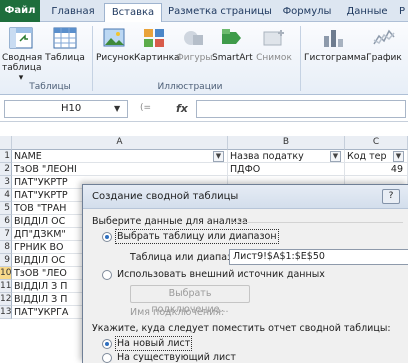 This screenshot has width=408, height=363. What do you see at coordinates (66, 109) in the screenshot?
I see `name-box: H10` at bounding box center [66, 109].